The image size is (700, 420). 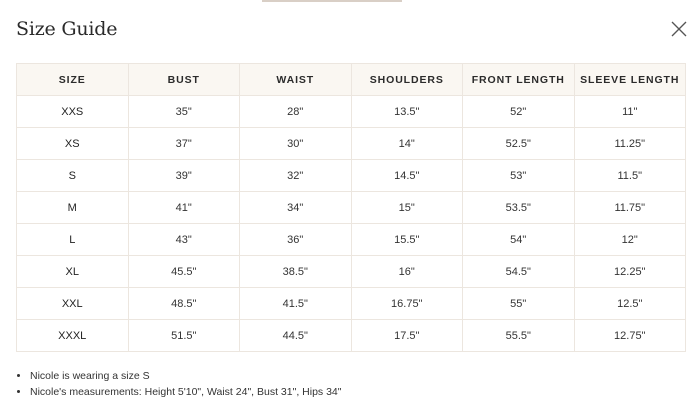 I want to click on table-row: XXL 48.5" 41.5" 16.75" 55" 12.5", so click(x=351, y=303).